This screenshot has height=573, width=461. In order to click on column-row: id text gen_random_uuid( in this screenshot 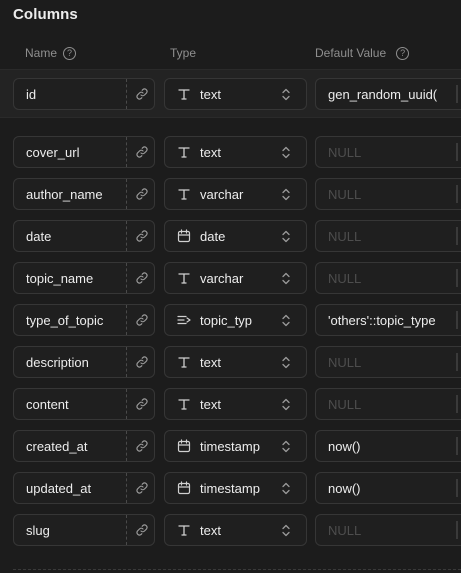, I will do `click(230, 94)`.